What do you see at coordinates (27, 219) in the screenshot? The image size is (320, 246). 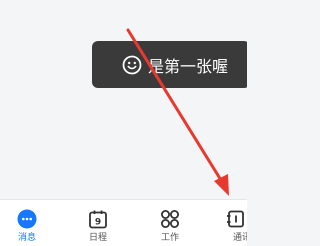 I see `chat-bubble-icon` at bounding box center [27, 219].